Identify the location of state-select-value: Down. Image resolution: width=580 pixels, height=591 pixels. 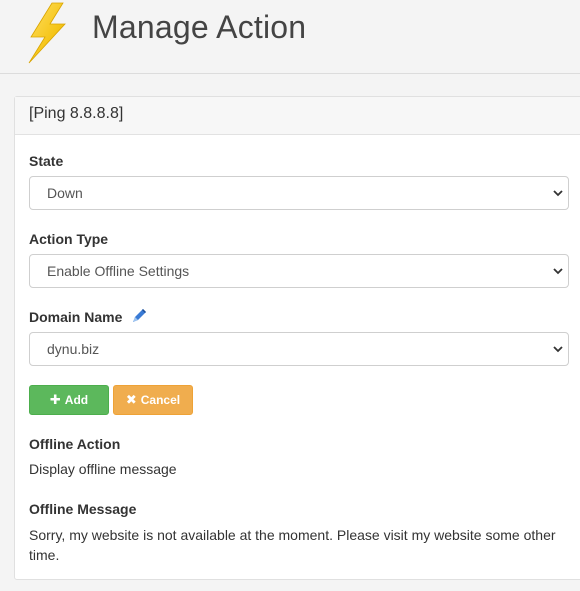
(65, 193).